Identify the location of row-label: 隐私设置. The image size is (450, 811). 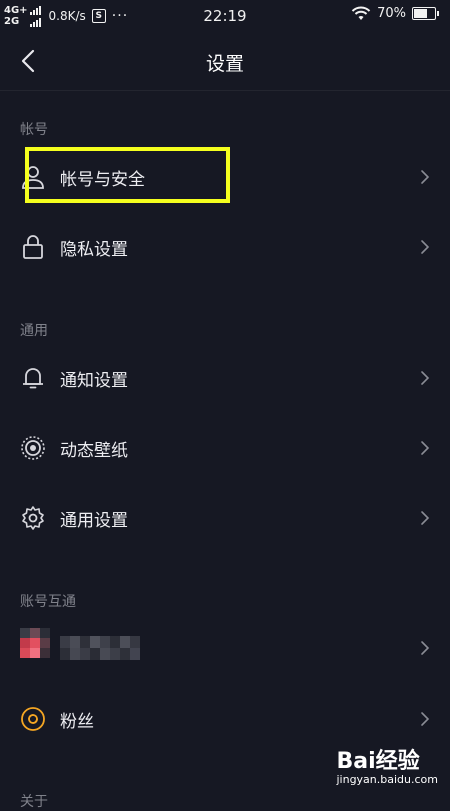
(94, 250).